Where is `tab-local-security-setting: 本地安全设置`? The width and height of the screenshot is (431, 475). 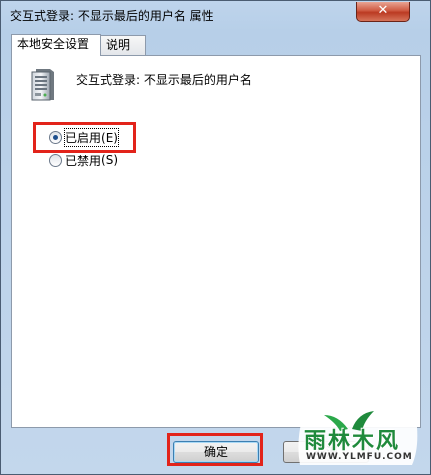 tab-local-security-setting: 本地安全设置 is located at coordinates (56, 45).